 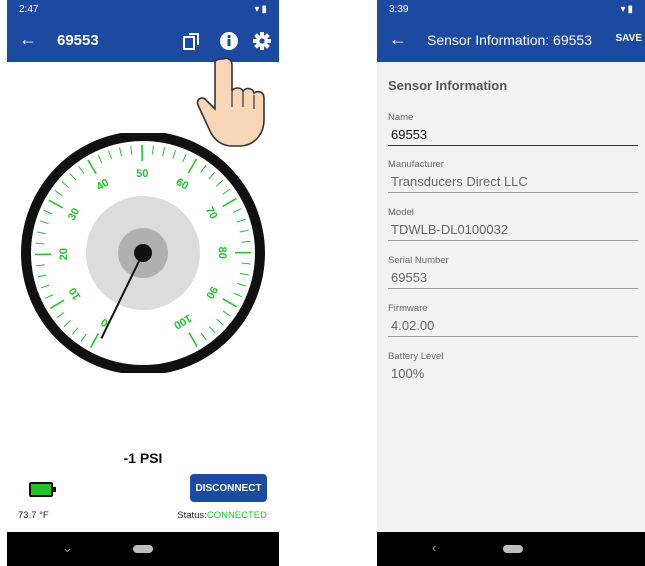 I want to click on field-value: Transducers Direct LLC, so click(x=459, y=181).